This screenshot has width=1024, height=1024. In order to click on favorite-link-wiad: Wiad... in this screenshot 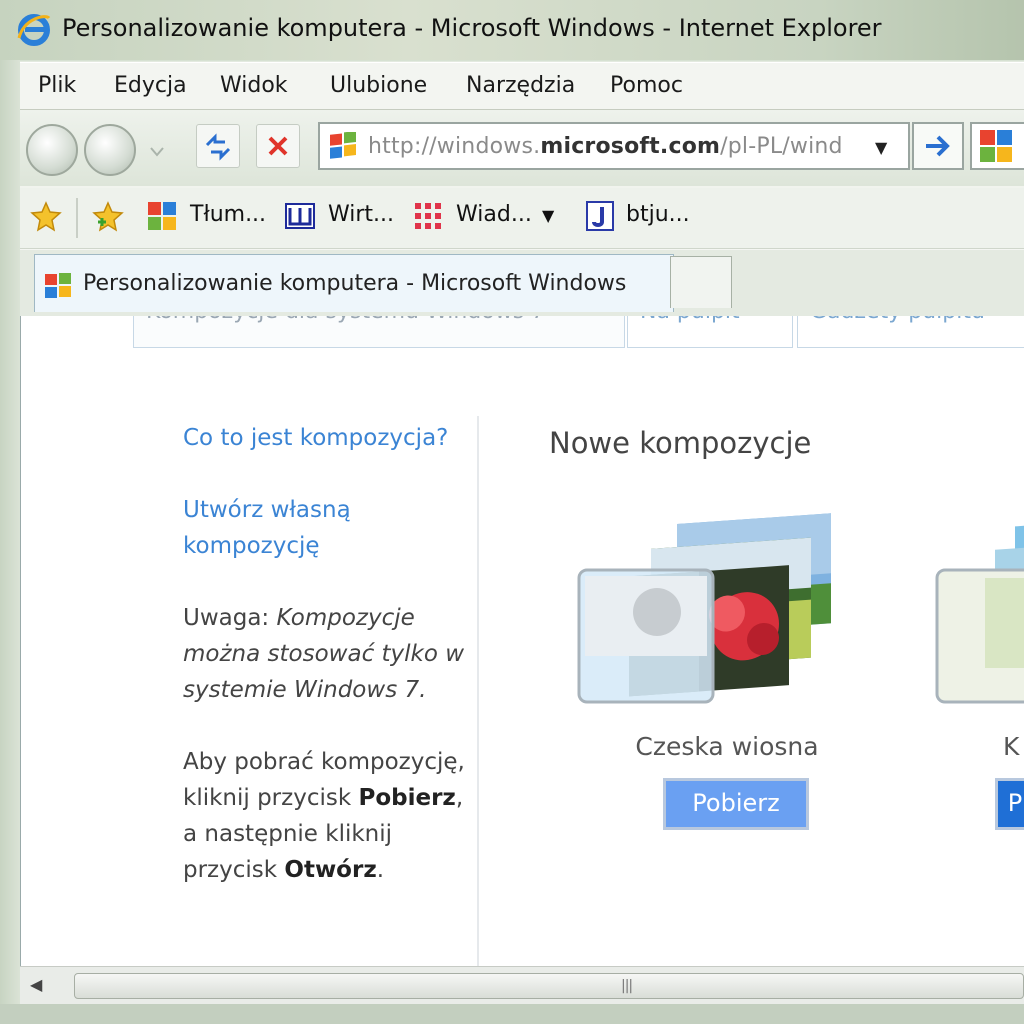, I will do `click(494, 214)`.